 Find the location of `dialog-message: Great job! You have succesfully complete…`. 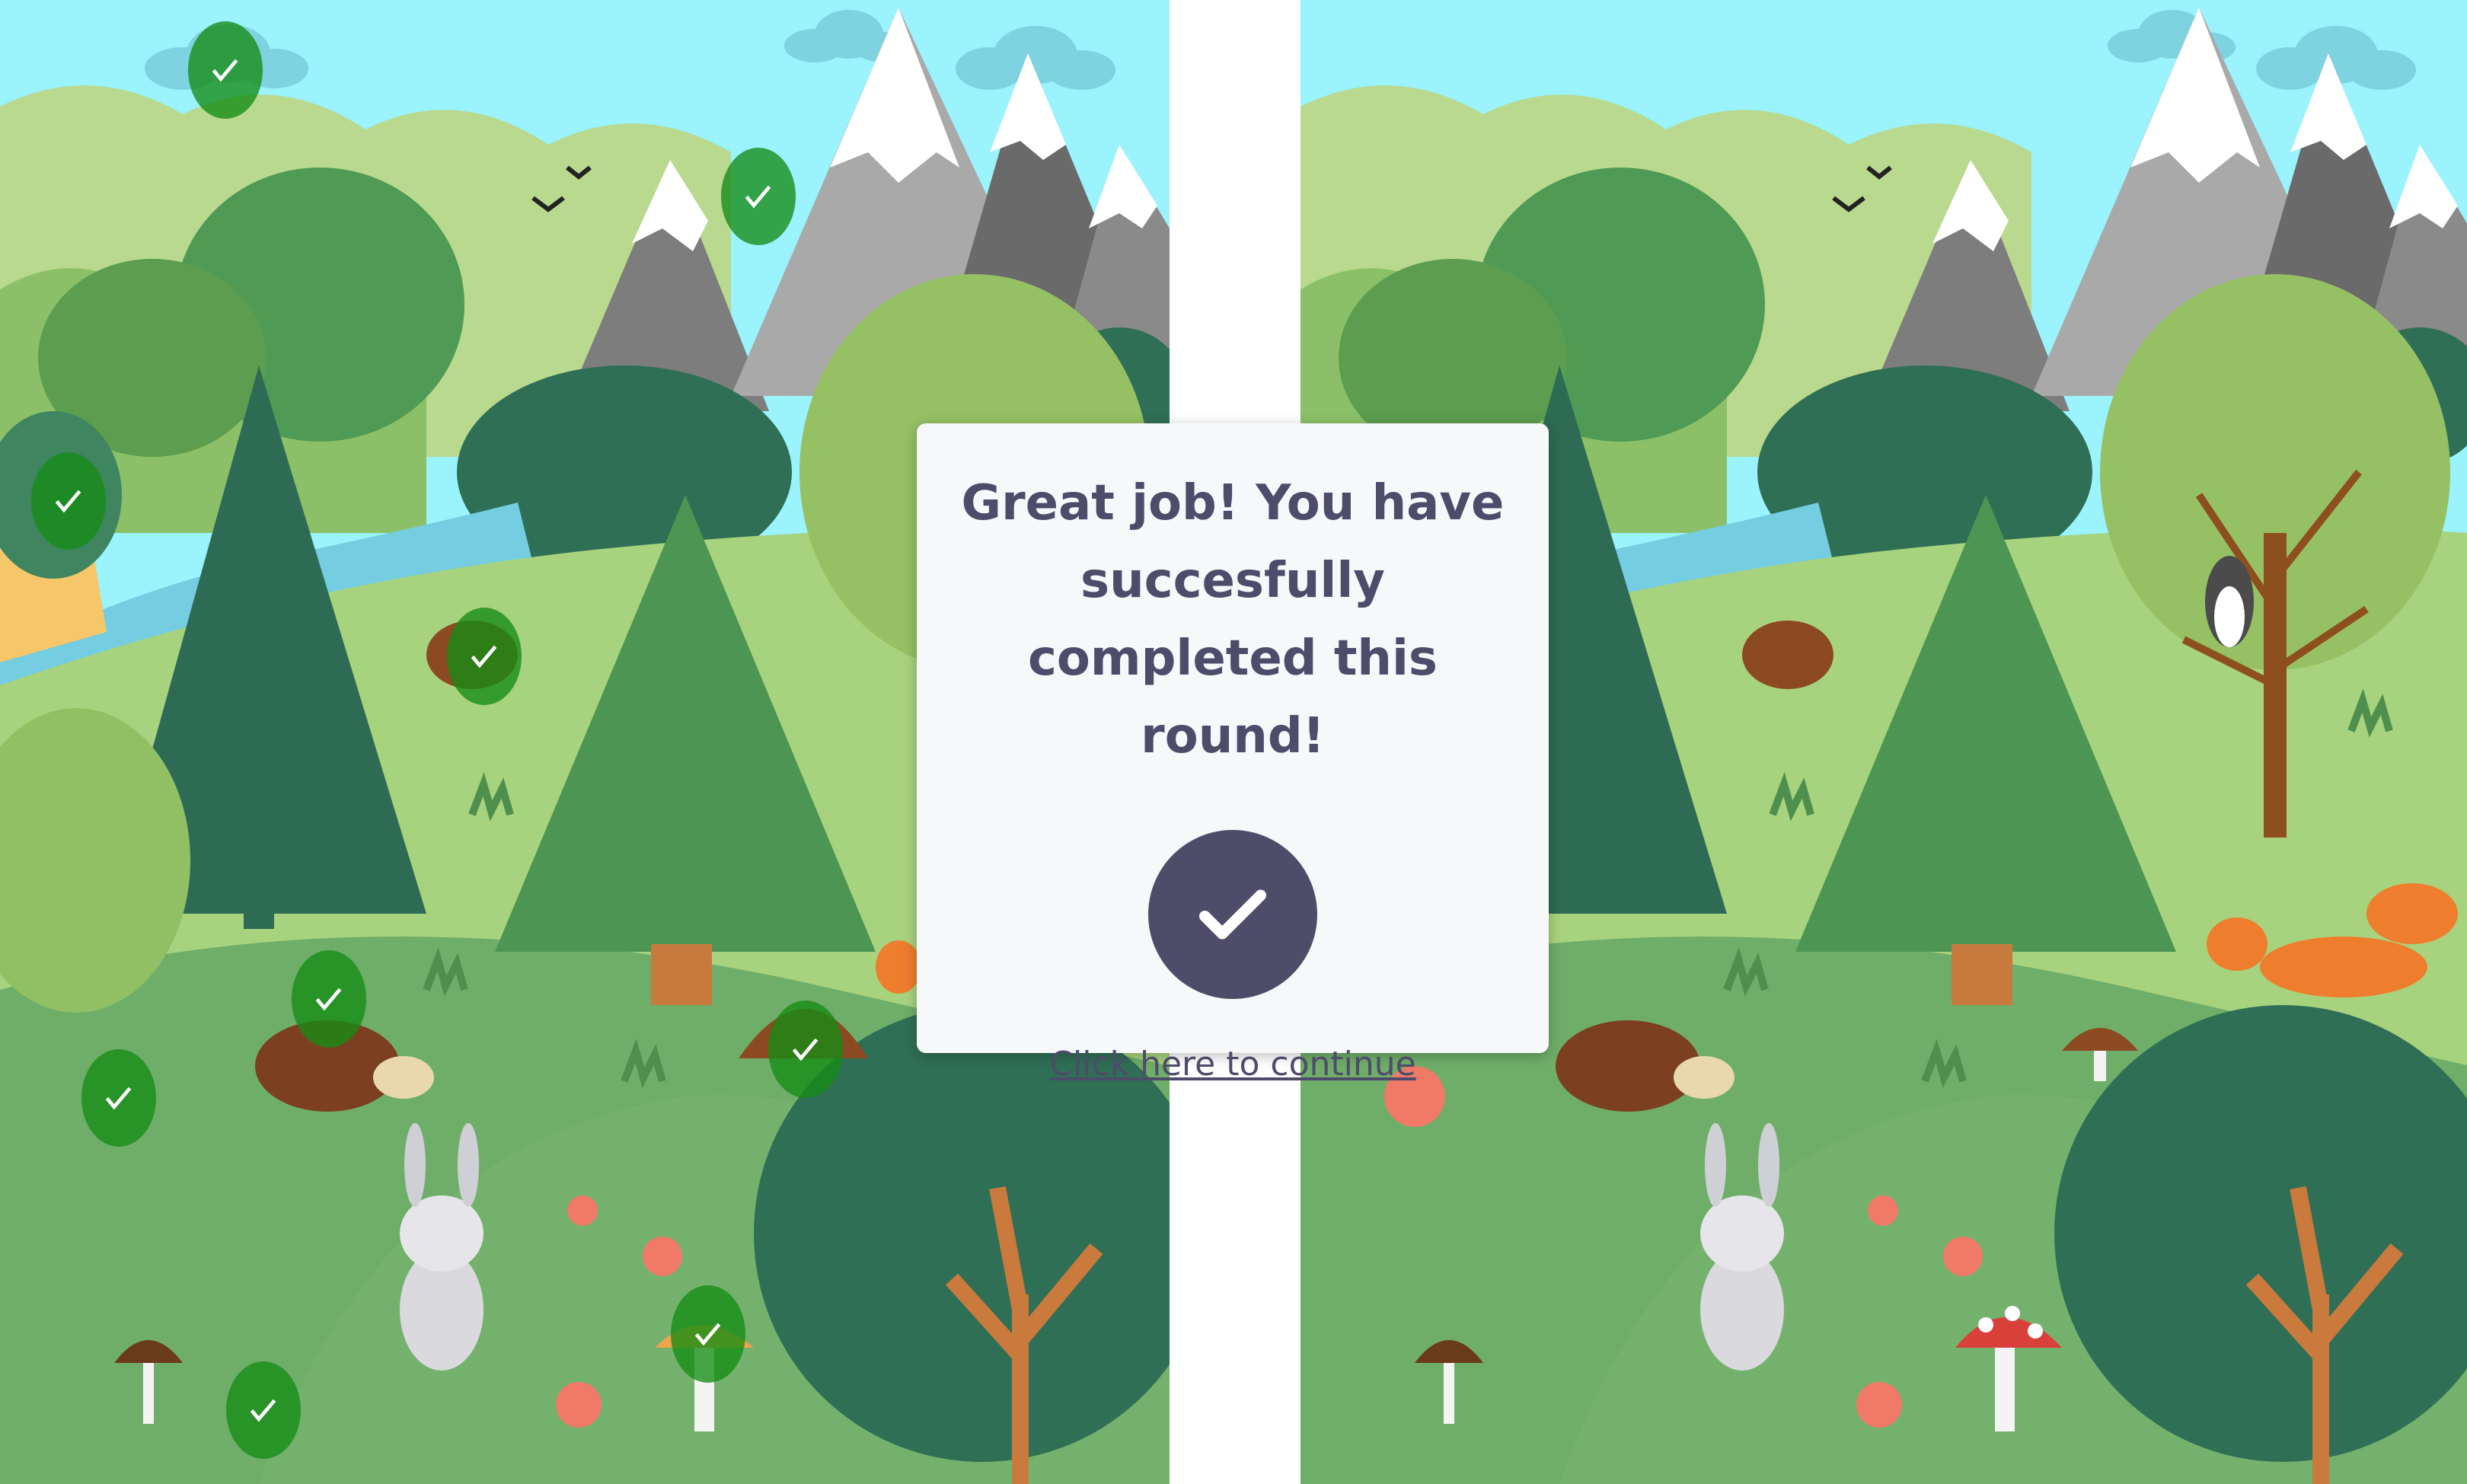

dialog-message: Great job! You have succesfully complete… is located at coordinates (1233, 619).